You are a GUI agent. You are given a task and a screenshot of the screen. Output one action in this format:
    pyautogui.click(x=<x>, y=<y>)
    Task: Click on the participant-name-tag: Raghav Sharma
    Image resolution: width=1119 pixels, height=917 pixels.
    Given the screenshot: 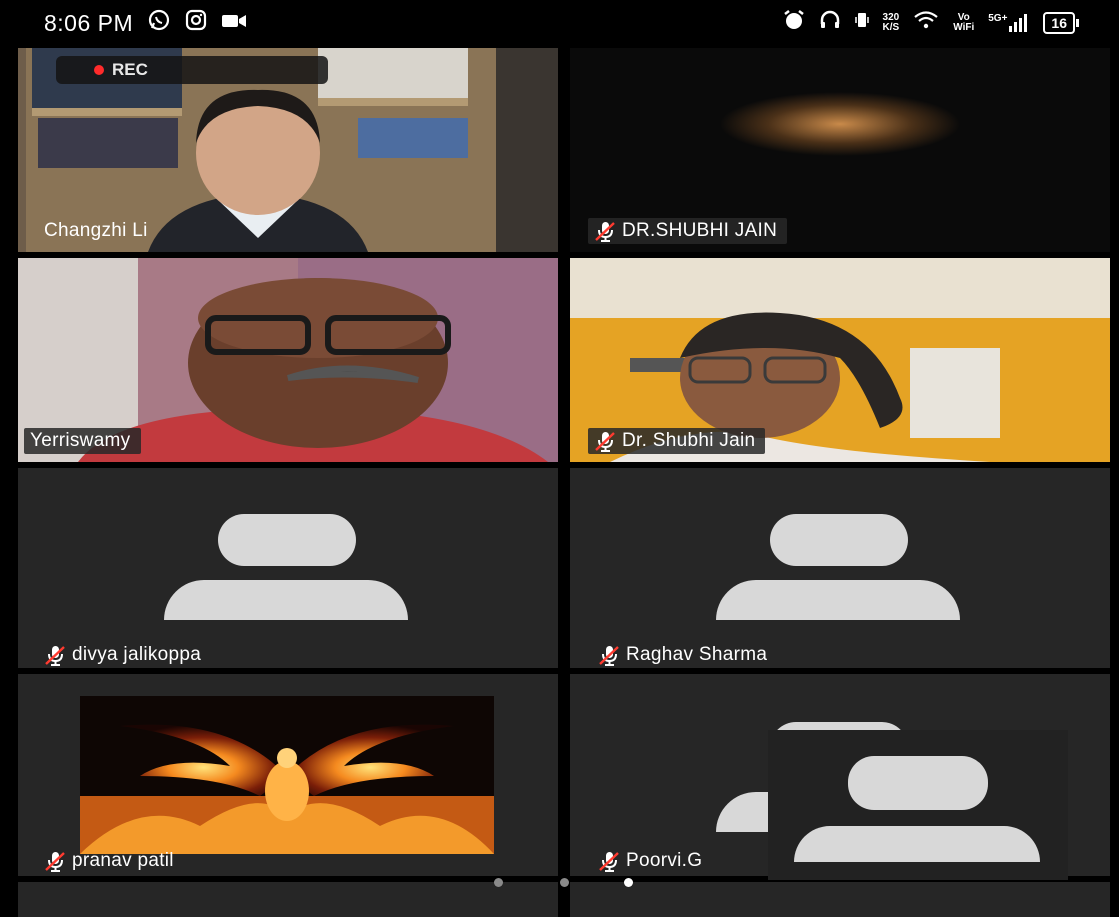 What is the action you would take?
    pyautogui.click(x=684, y=655)
    